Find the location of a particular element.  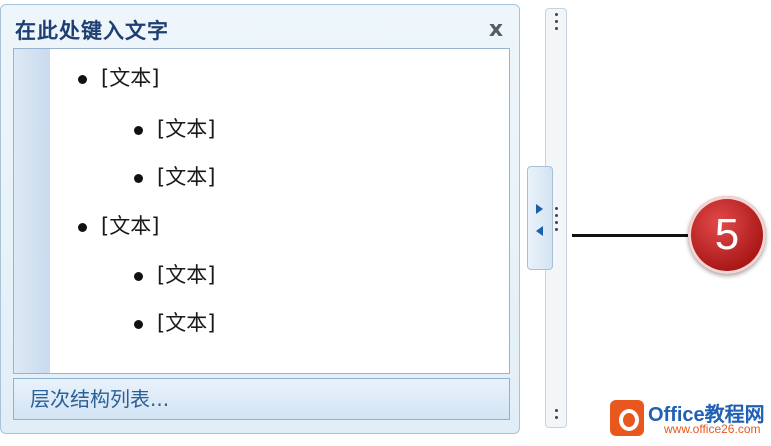

arrow-right-icon is located at coordinates (539, 209).